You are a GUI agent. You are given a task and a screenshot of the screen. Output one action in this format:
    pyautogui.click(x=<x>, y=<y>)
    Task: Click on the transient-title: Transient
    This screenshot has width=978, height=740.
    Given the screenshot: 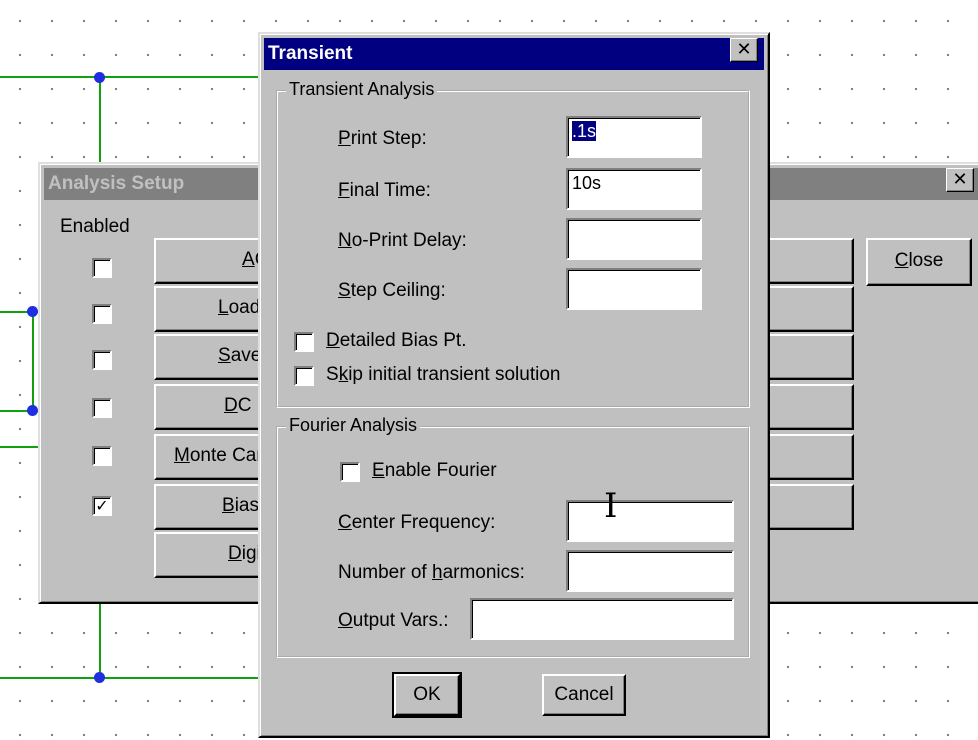 What is the action you would take?
    pyautogui.click(x=310, y=53)
    